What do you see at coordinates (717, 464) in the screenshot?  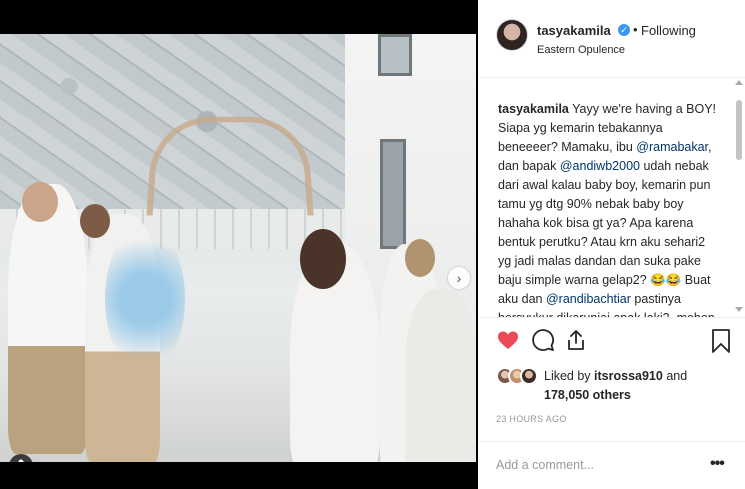 I see `more-options-icon: •••` at bounding box center [717, 464].